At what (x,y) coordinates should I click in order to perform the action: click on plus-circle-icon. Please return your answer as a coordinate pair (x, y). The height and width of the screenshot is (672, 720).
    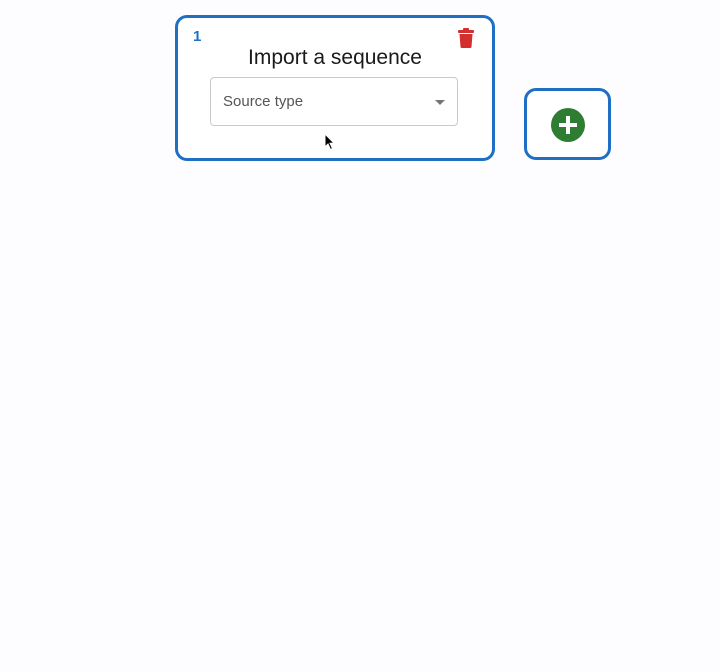
    Looking at the image, I should click on (568, 125).